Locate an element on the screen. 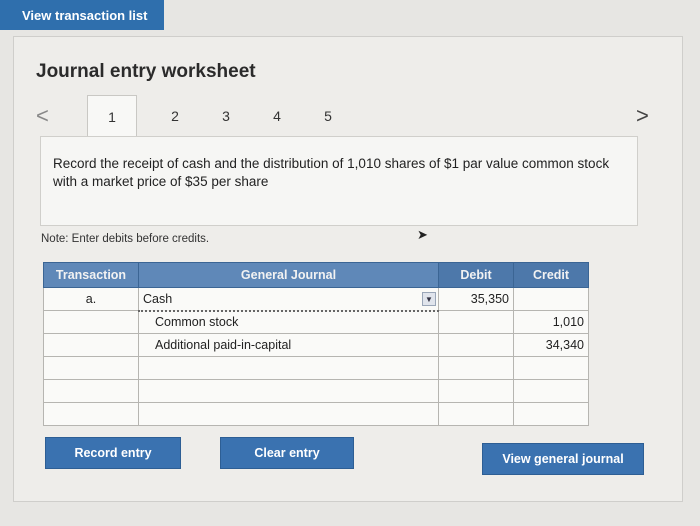 The width and height of the screenshot is (700, 526). tab-bar: < 1 2 3 4 5 > is located at coordinates (349, 116).